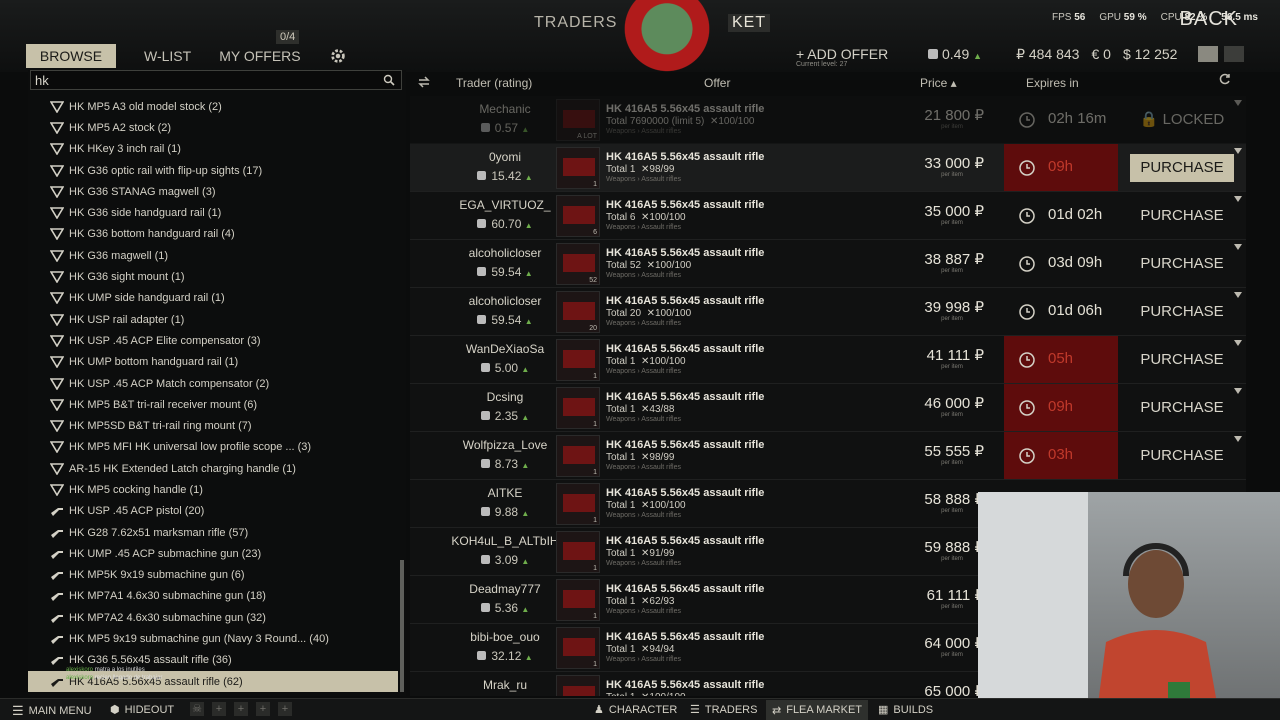 This screenshot has width=1280, height=720. I want to click on category-item: HK G36 sight mount (1), so click(213, 276).